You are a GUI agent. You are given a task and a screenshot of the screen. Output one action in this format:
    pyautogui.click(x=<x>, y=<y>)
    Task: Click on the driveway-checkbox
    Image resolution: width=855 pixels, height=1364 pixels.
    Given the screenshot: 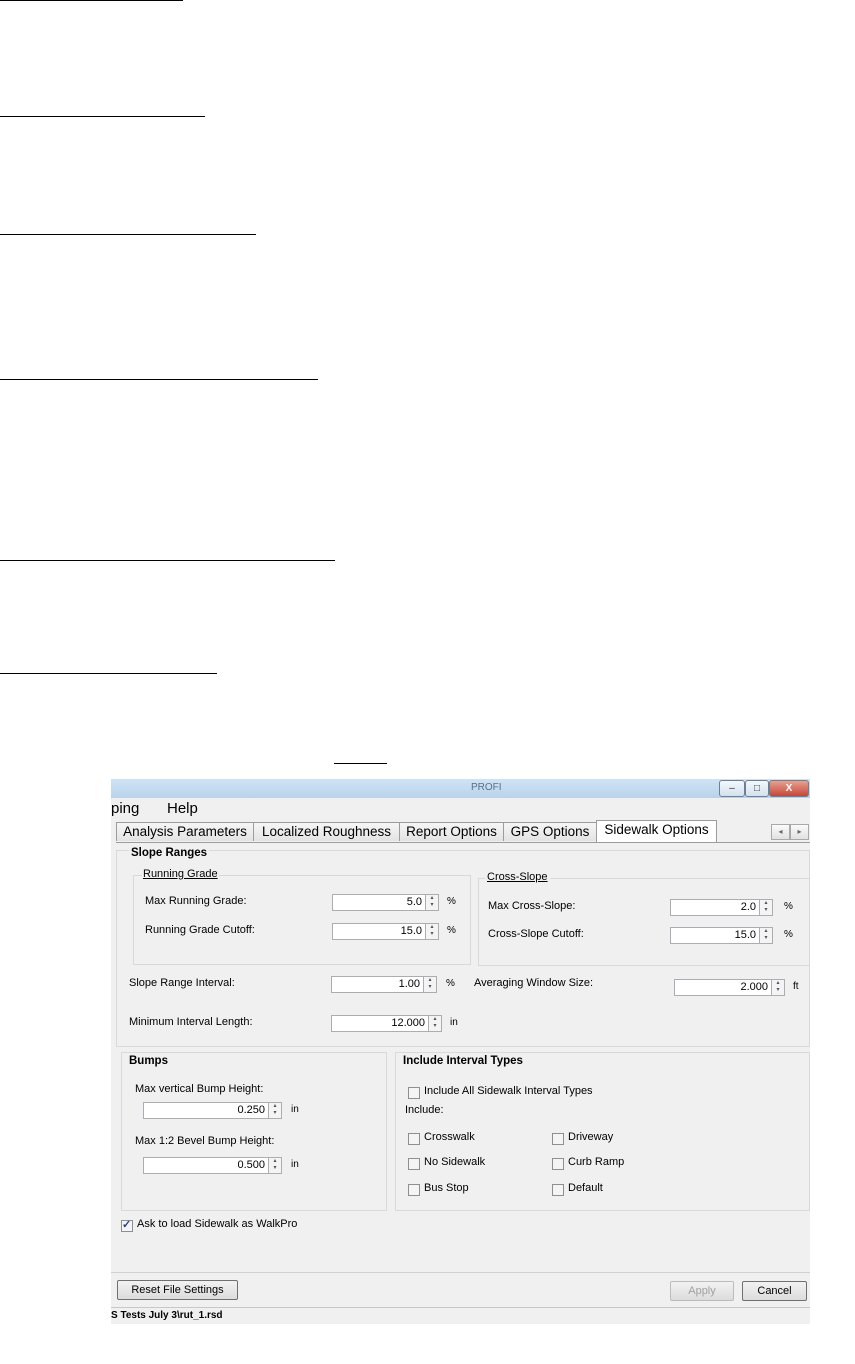 What is the action you would take?
    pyautogui.click(x=558, y=1139)
    